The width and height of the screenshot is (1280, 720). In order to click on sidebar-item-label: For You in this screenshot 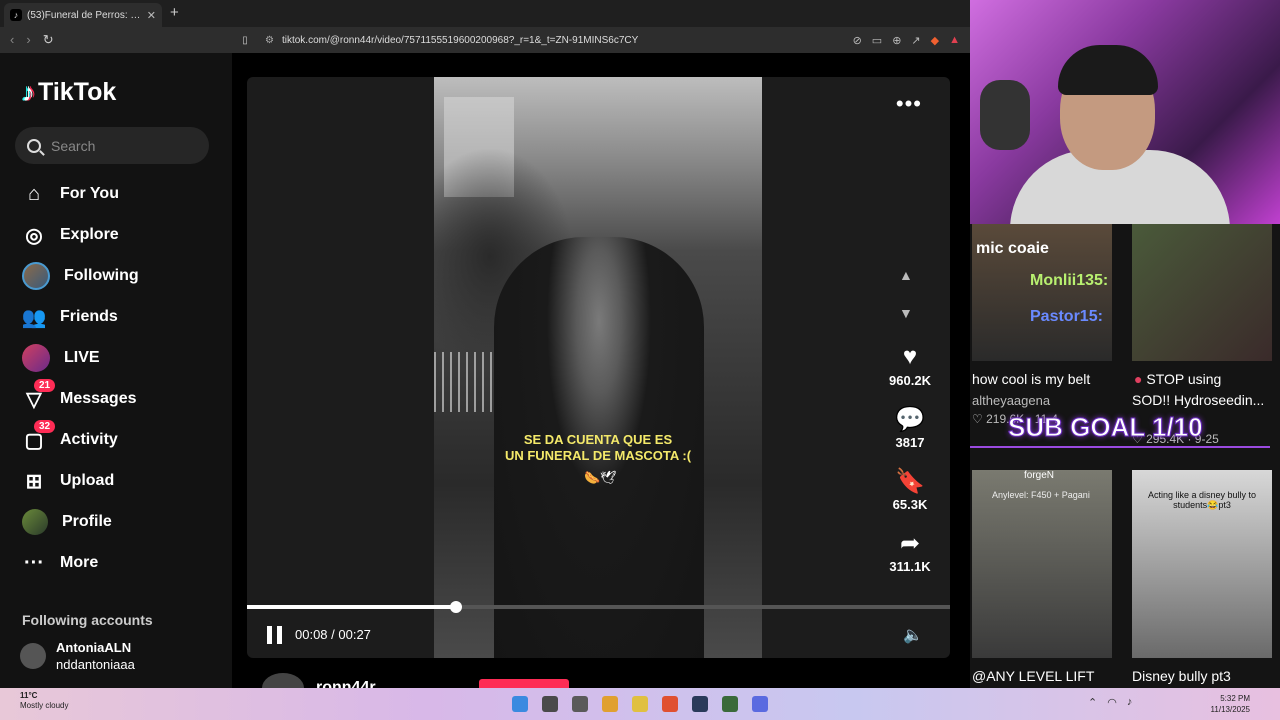, I will do `click(89, 193)`.